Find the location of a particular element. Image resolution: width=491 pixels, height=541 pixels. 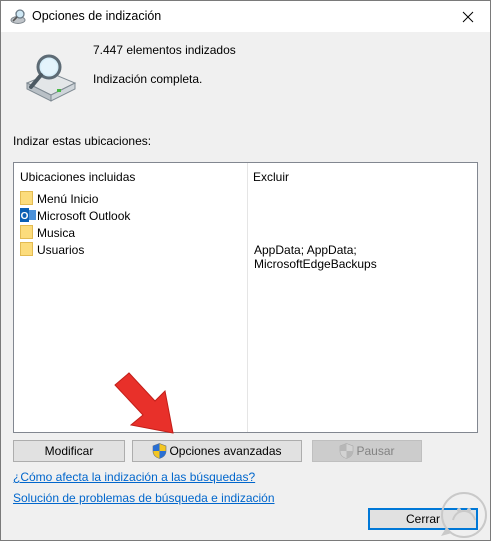

list-item: Musica is located at coordinates (245, 232).